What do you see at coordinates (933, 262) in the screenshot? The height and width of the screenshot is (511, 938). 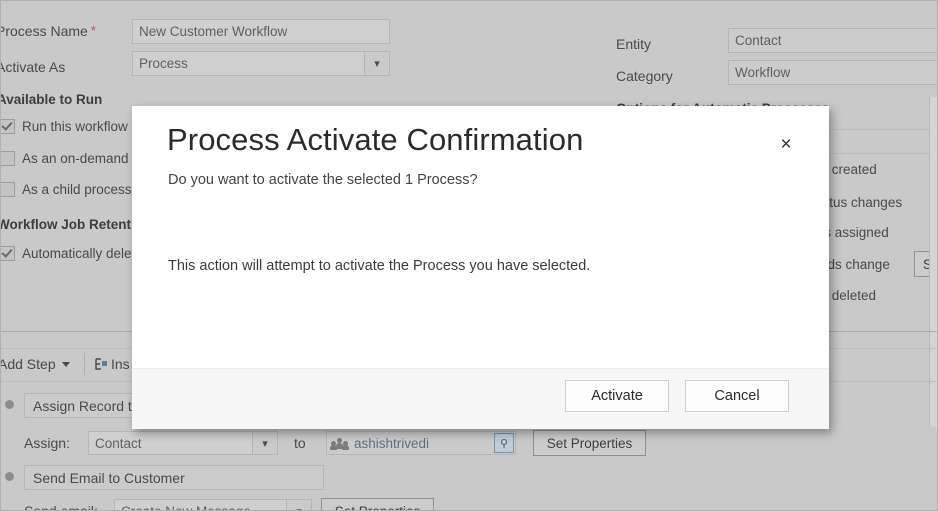 I see `scrollbar` at bounding box center [933, 262].